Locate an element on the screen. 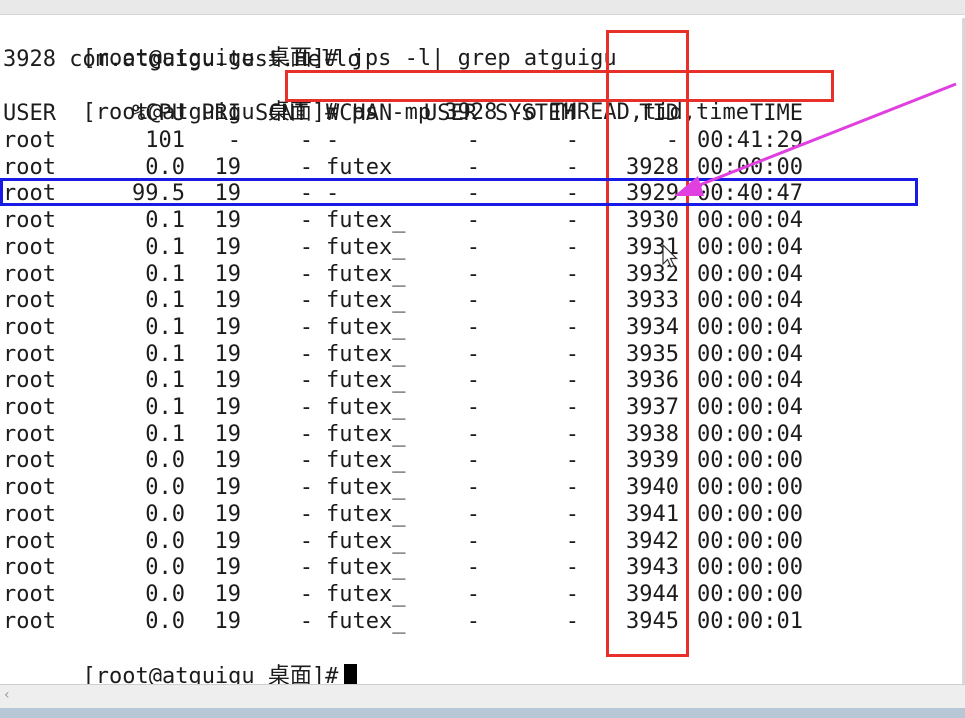 This screenshot has height=718, width=965. header-scnt: SCNT is located at coordinates (281, 113).